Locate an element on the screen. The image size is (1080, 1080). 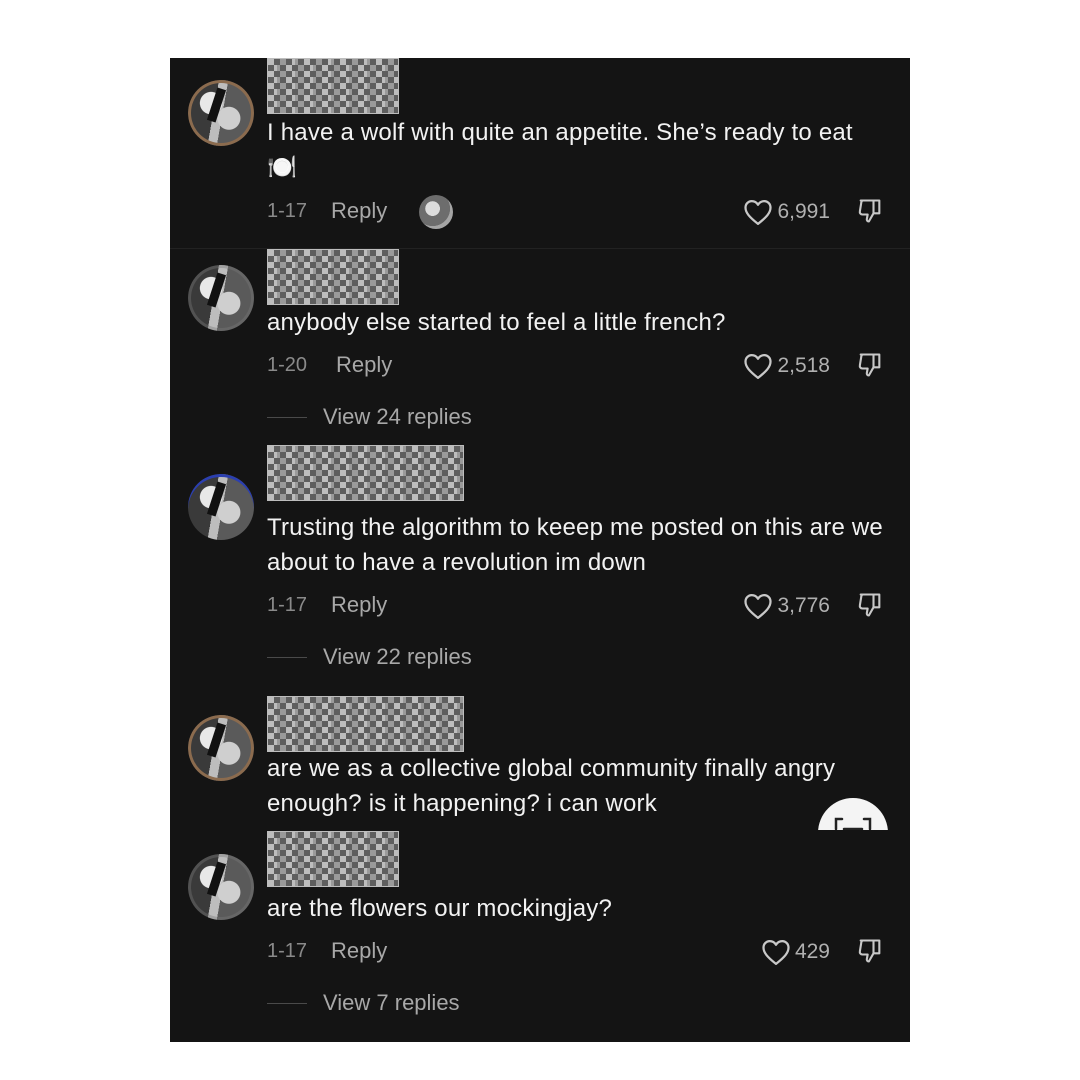
comment-meta: 1-17 Reply 6,991 is located at coordinates (576, 212).